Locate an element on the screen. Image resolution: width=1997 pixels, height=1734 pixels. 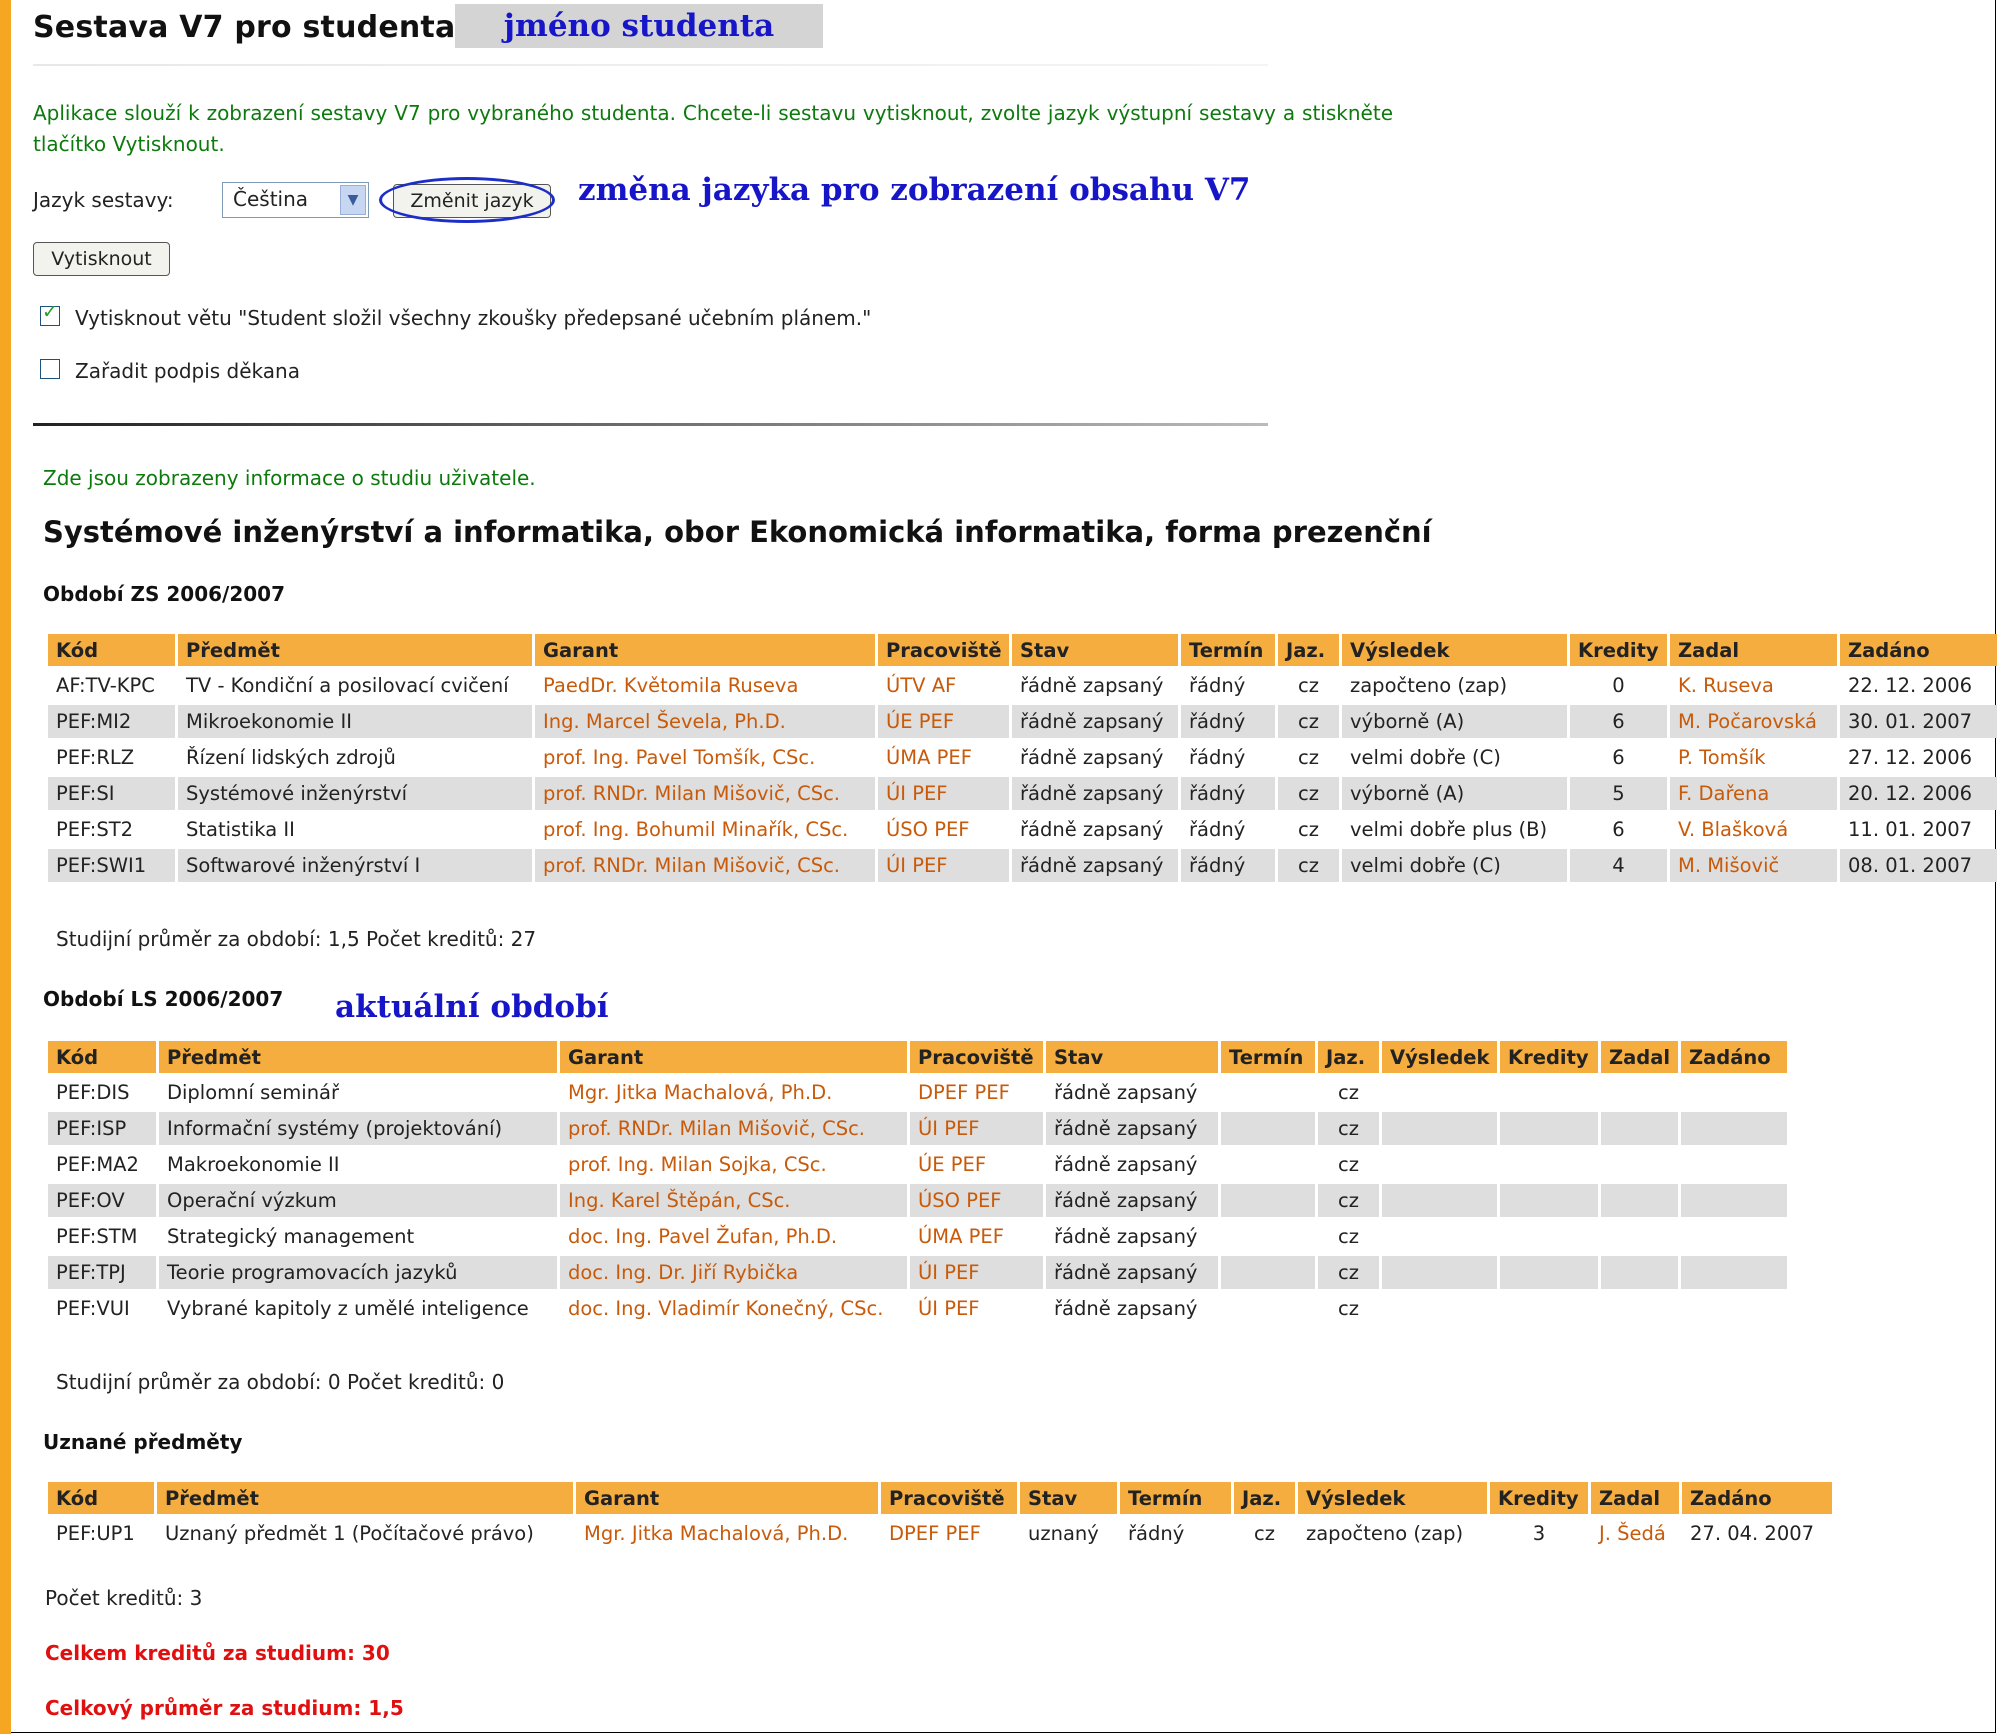
column-header-entered-on: Zadáno is located at coordinates (1757, 1498).